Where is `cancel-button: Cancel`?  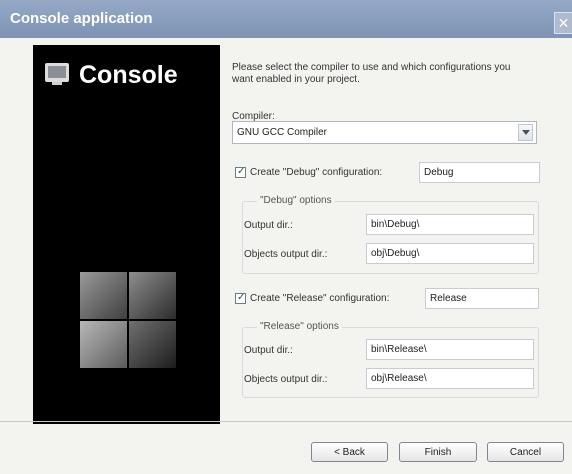
cancel-button: Cancel is located at coordinates (525, 452).